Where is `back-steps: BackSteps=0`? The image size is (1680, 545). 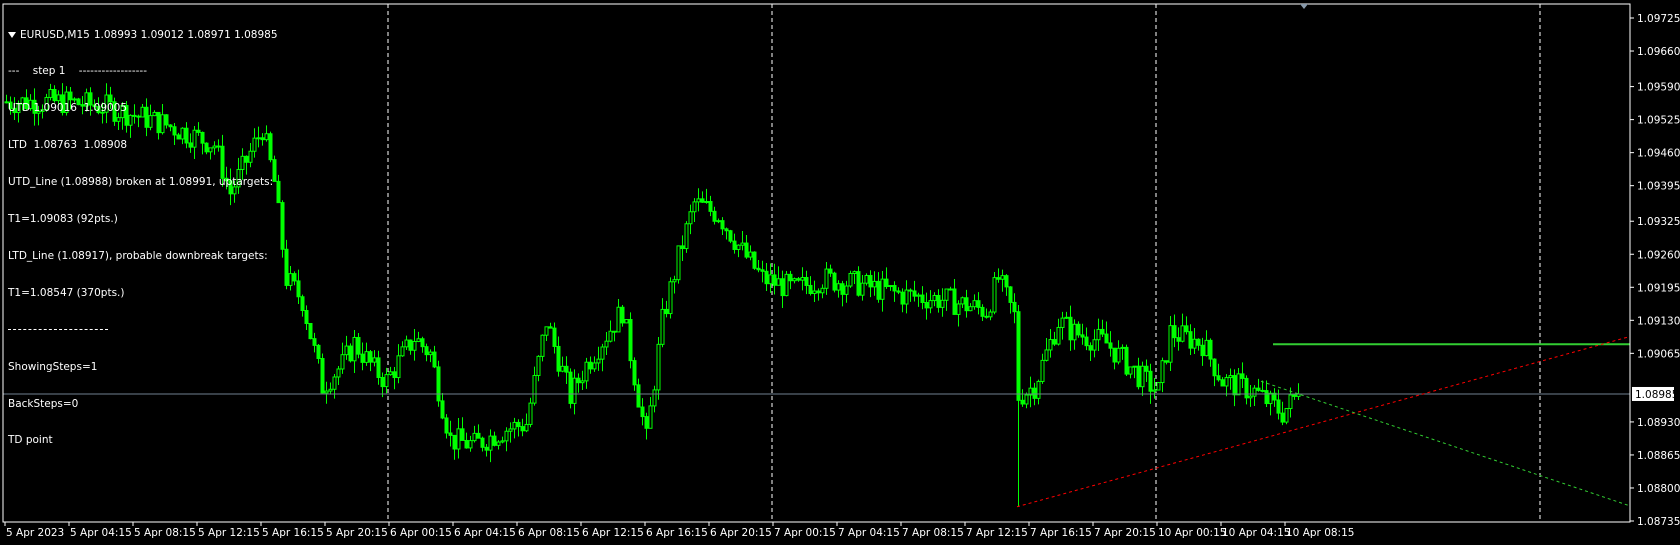 back-steps: BackSteps=0 is located at coordinates (43, 403).